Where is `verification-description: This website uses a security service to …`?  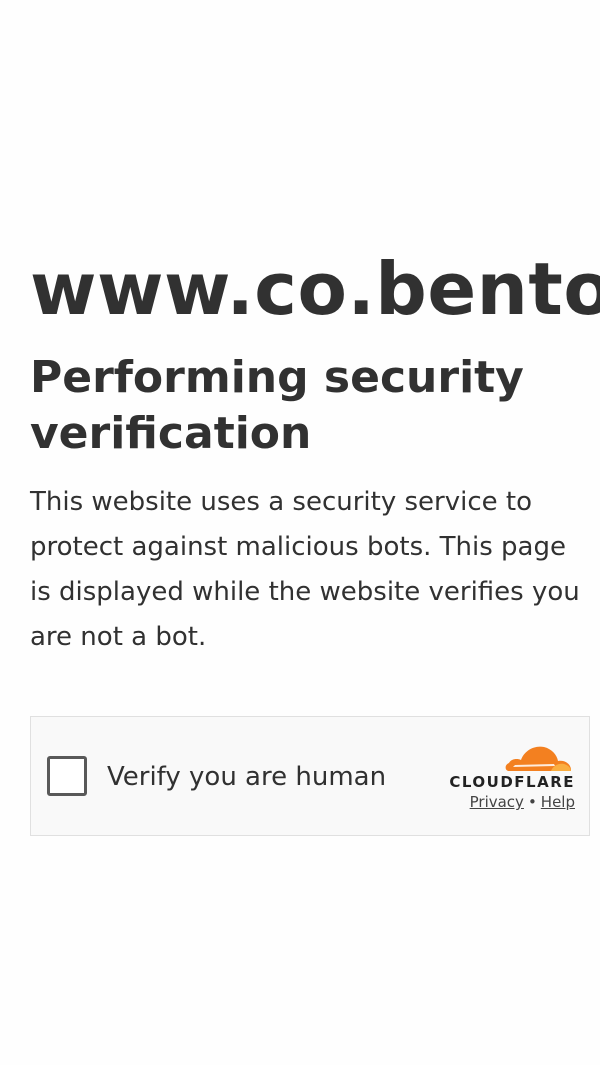
verification-description: This website uses a security service to … is located at coordinates (305, 569).